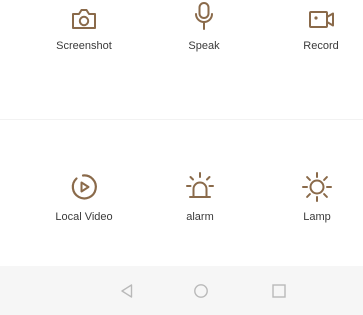 The image size is (363, 315). Describe the element at coordinates (84, 217) in the screenshot. I see `local-video-label: Local Video` at that location.